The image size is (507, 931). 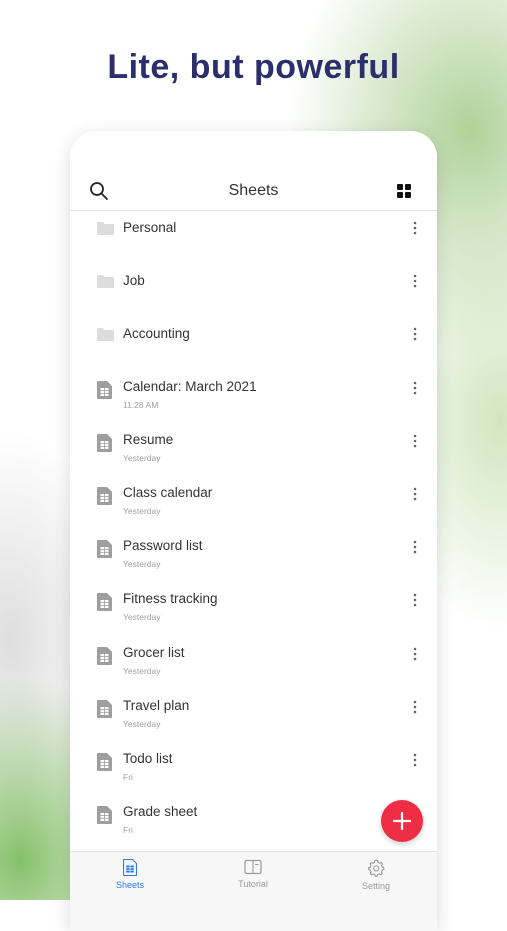 I want to click on item-name: Travel plan, so click(x=156, y=705).